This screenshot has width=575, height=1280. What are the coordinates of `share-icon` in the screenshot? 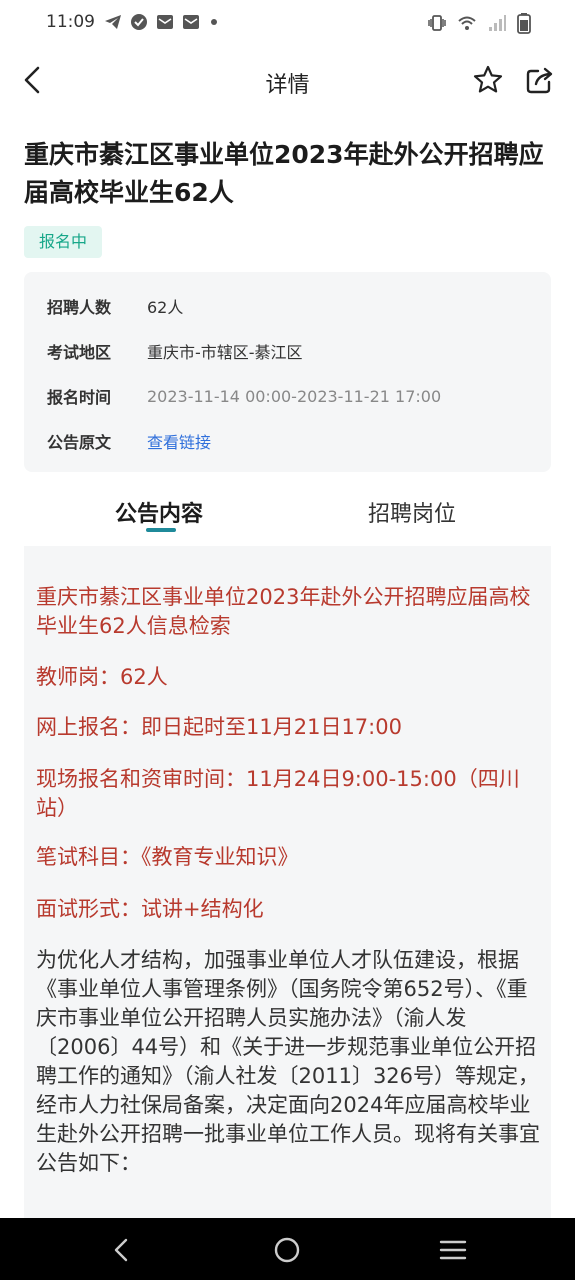 It's located at (540, 80).